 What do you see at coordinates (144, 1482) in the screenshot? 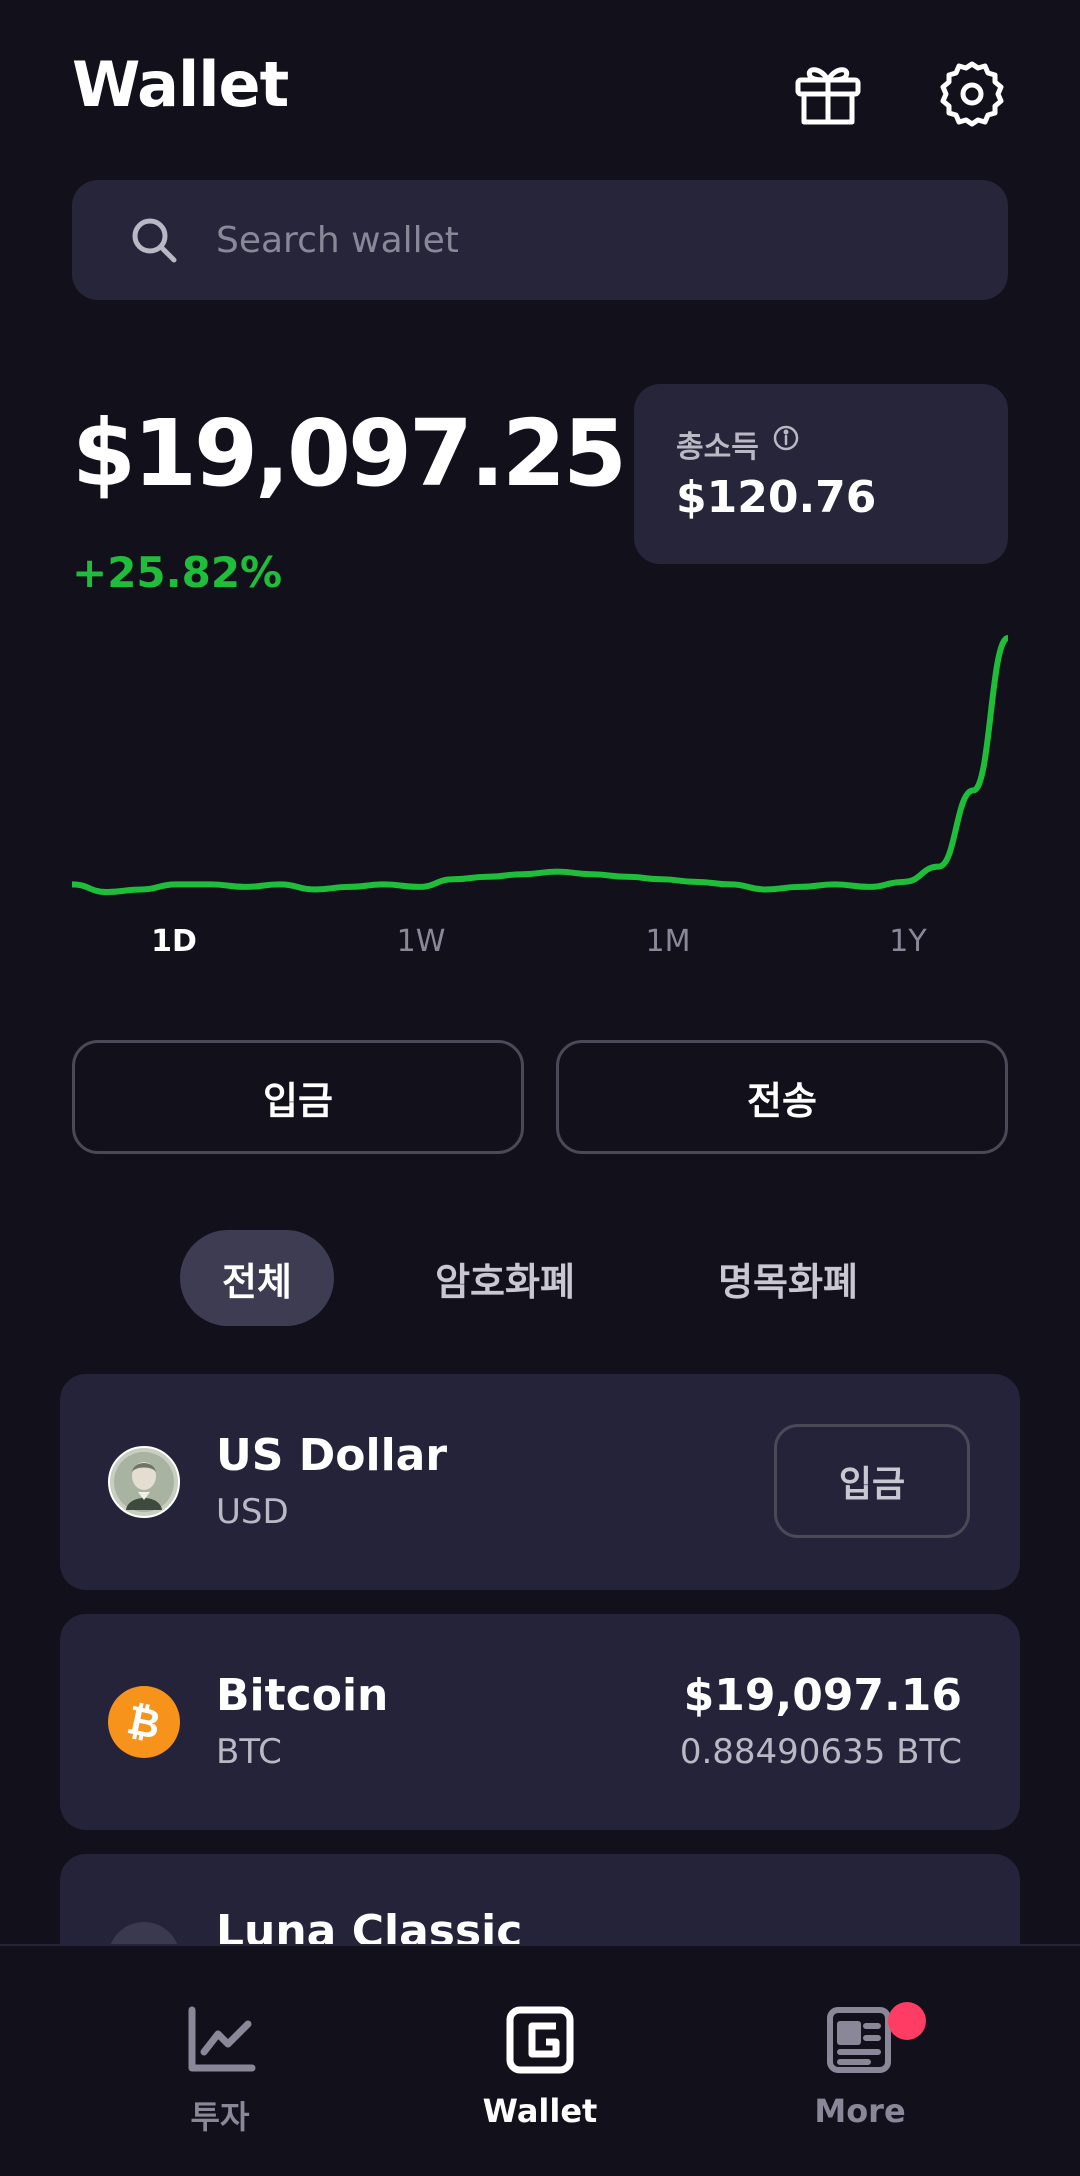
I see `us-dollar-icon` at bounding box center [144, 1482].